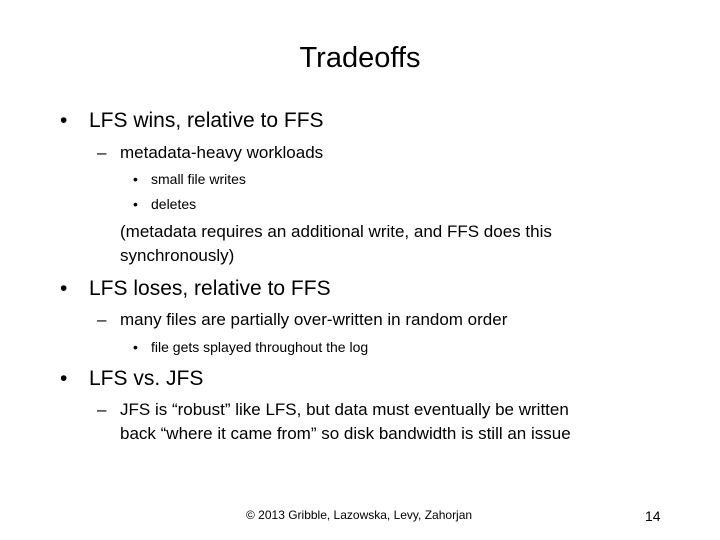 The width and height of the screenshot is (720, 540). I want to click on item-splayed-log: file gets splayed throughout the log, so click(260, 347).